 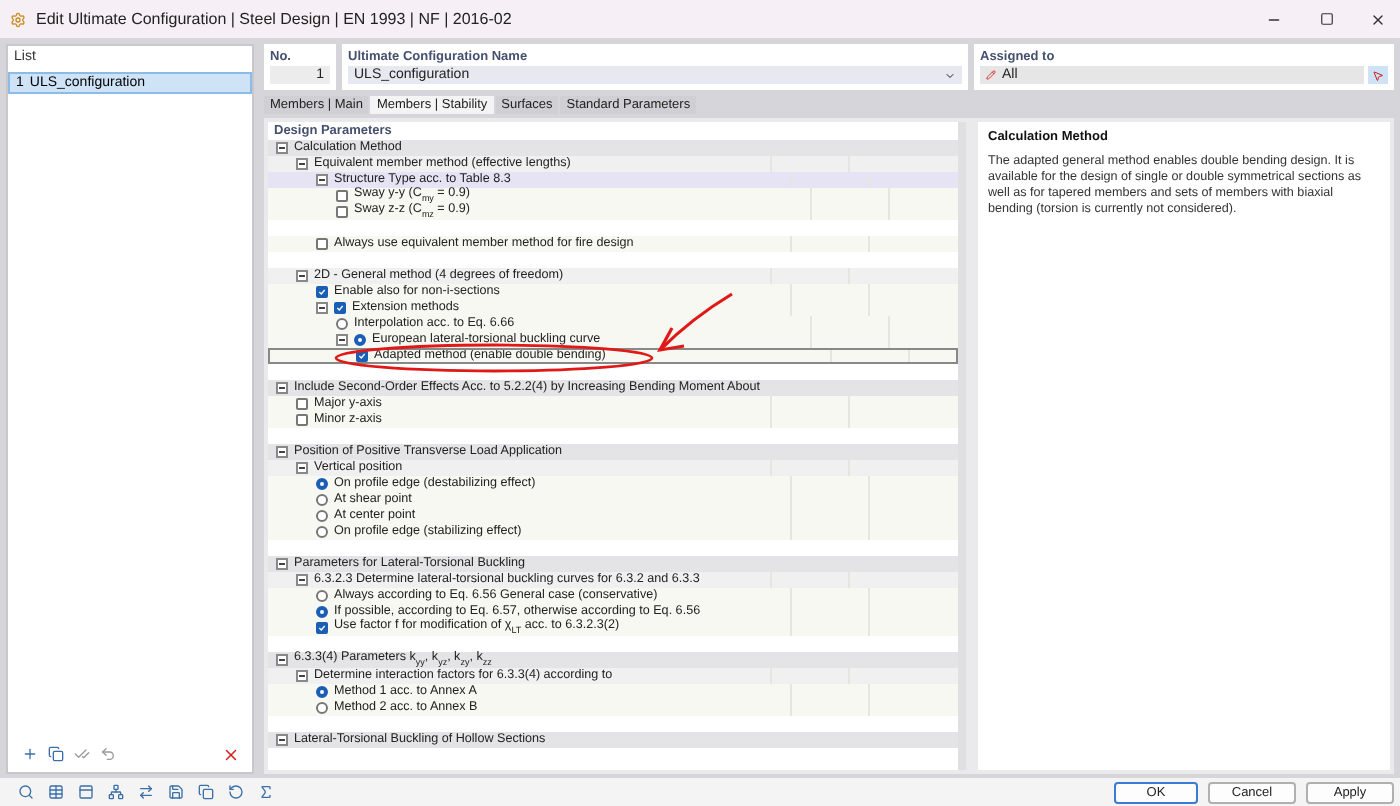 What do you see at coordinates (695, 322) in the screenshot?
I see `annotation-arrow` at bounding box center [695, 322].